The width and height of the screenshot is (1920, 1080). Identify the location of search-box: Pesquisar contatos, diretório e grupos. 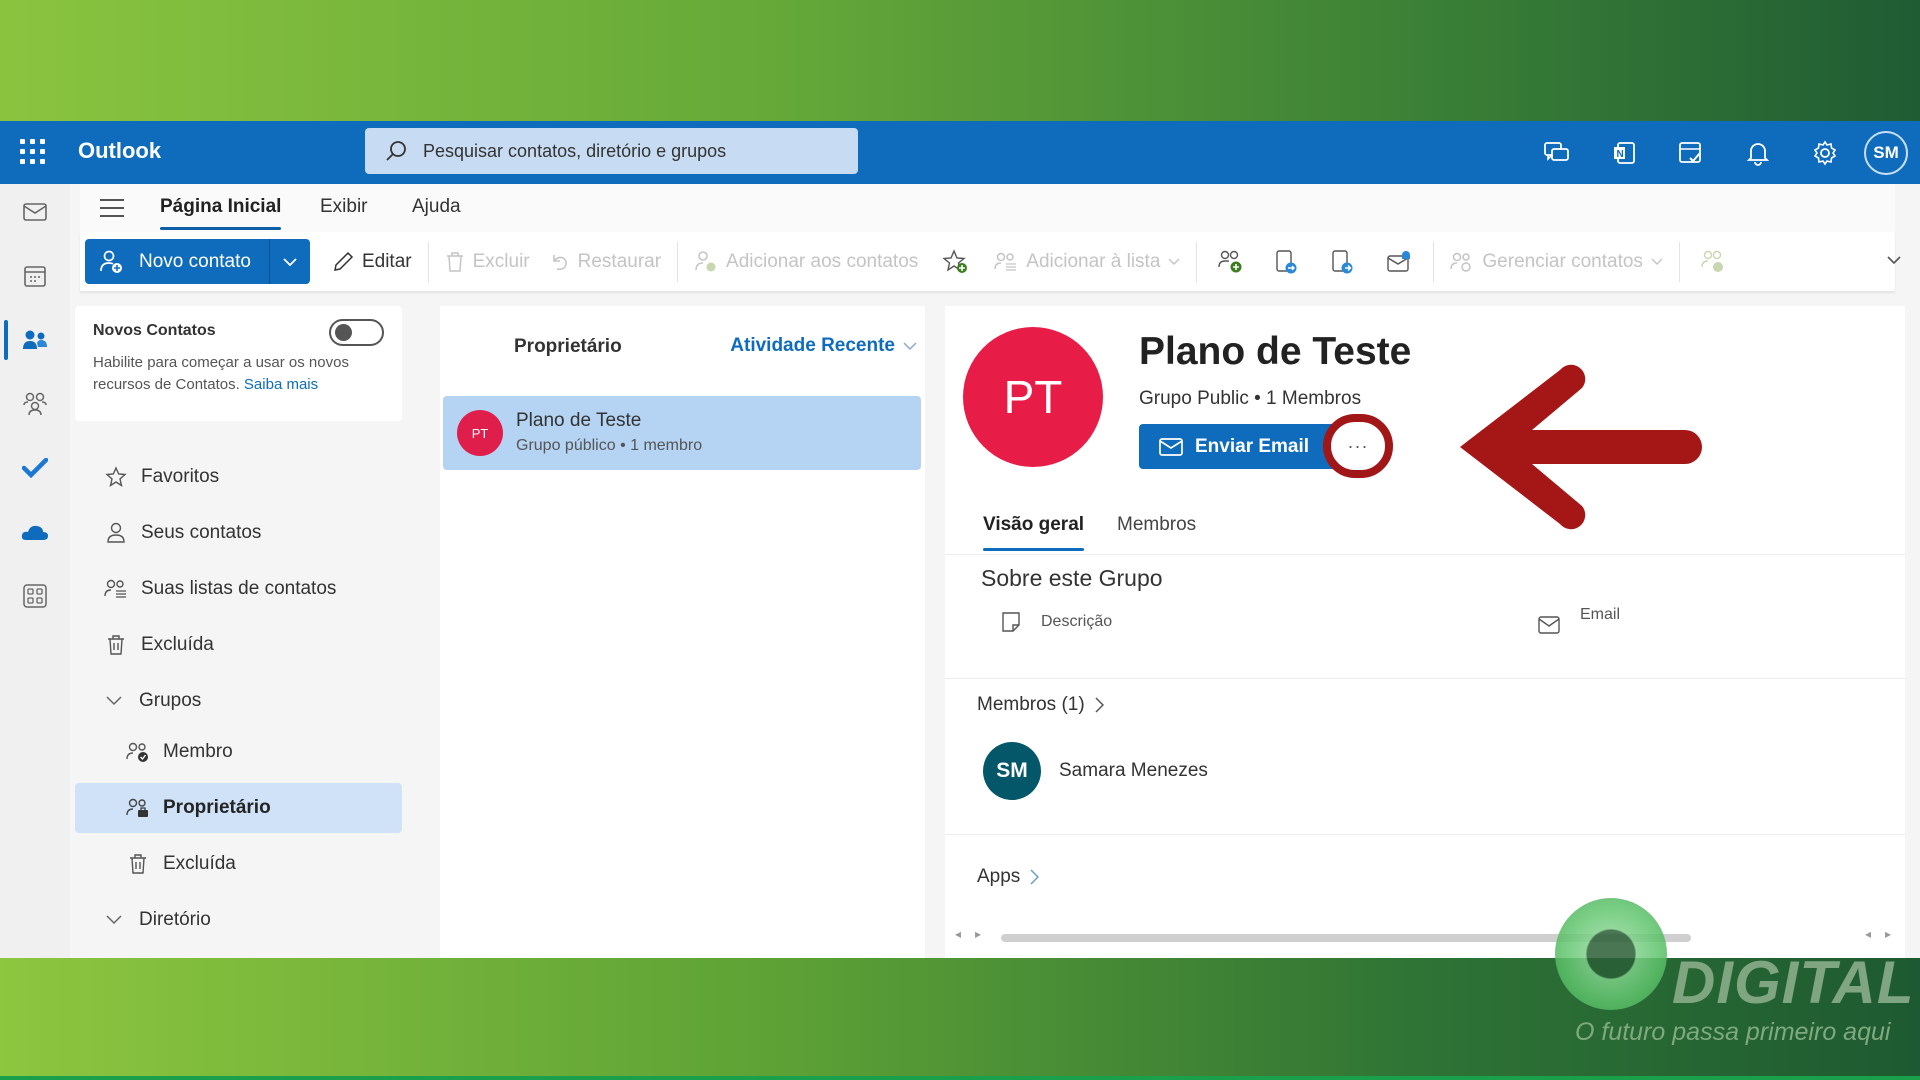
(611, 151).